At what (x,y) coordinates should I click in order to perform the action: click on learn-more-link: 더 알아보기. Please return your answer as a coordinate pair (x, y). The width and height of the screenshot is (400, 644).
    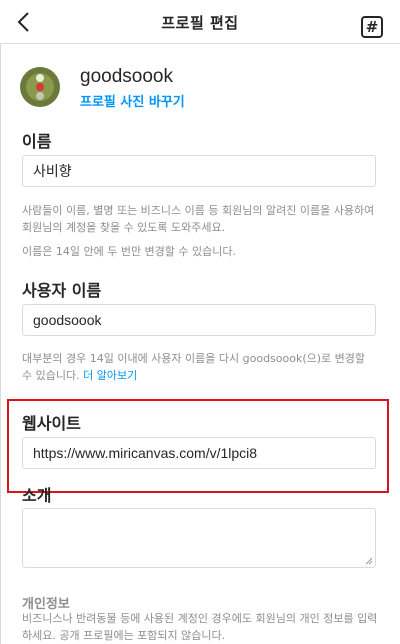
    Looking at the image, I should click on (110, 375).